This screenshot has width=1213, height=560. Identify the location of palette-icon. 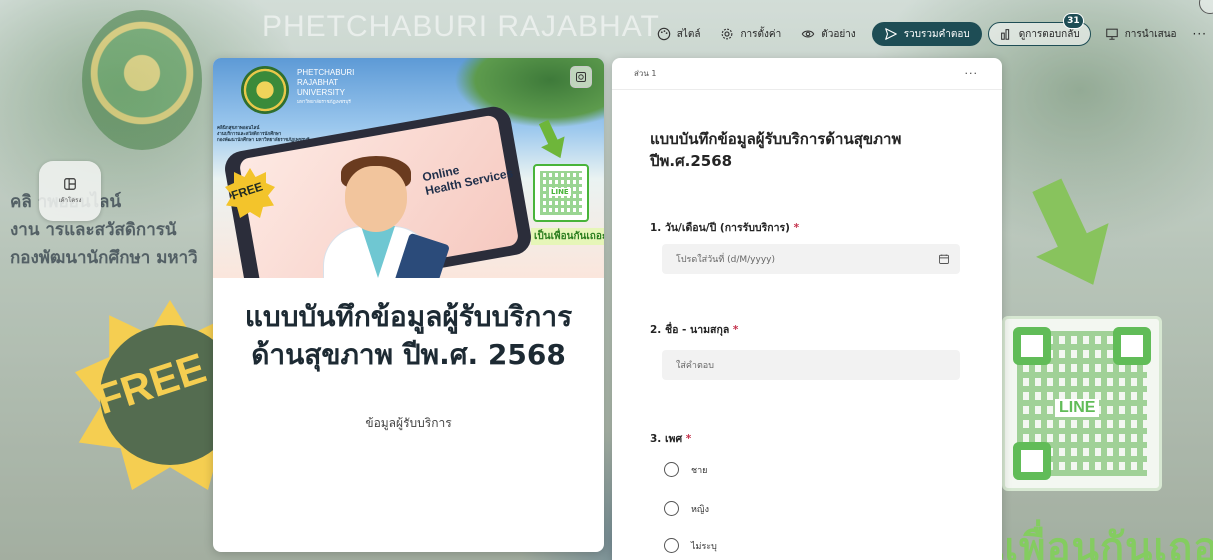
(663, 34).